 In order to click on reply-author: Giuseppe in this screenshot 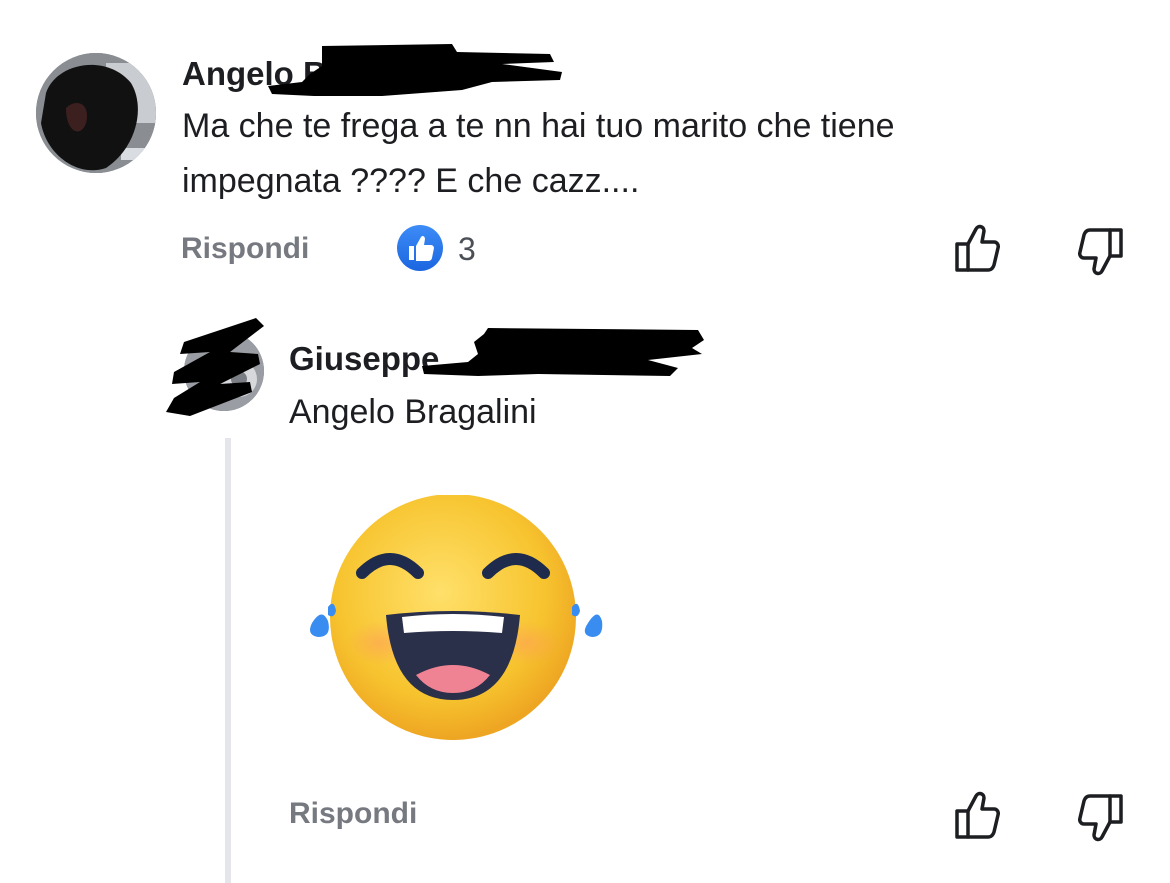, I will do `click(364, 359)`.